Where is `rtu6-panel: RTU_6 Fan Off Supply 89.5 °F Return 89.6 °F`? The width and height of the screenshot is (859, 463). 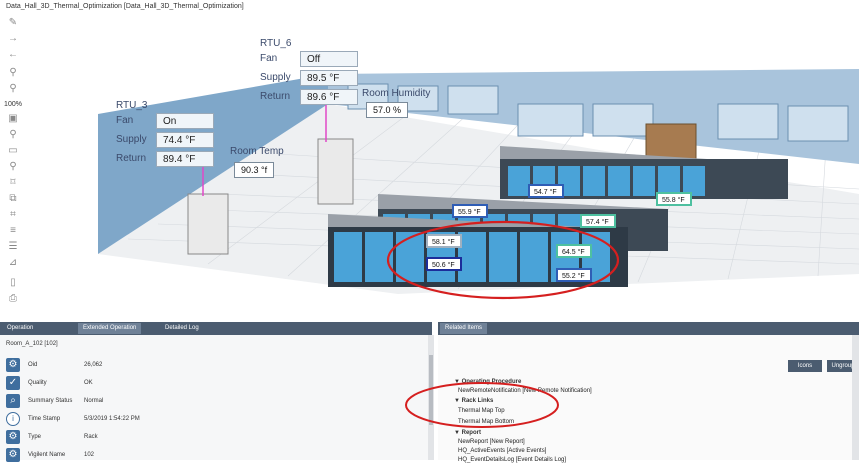
rtu6-panel: RTU_6 Fan Off Supply 89.5 °F Return 89.6 °F is located at coordinates (309, 72).